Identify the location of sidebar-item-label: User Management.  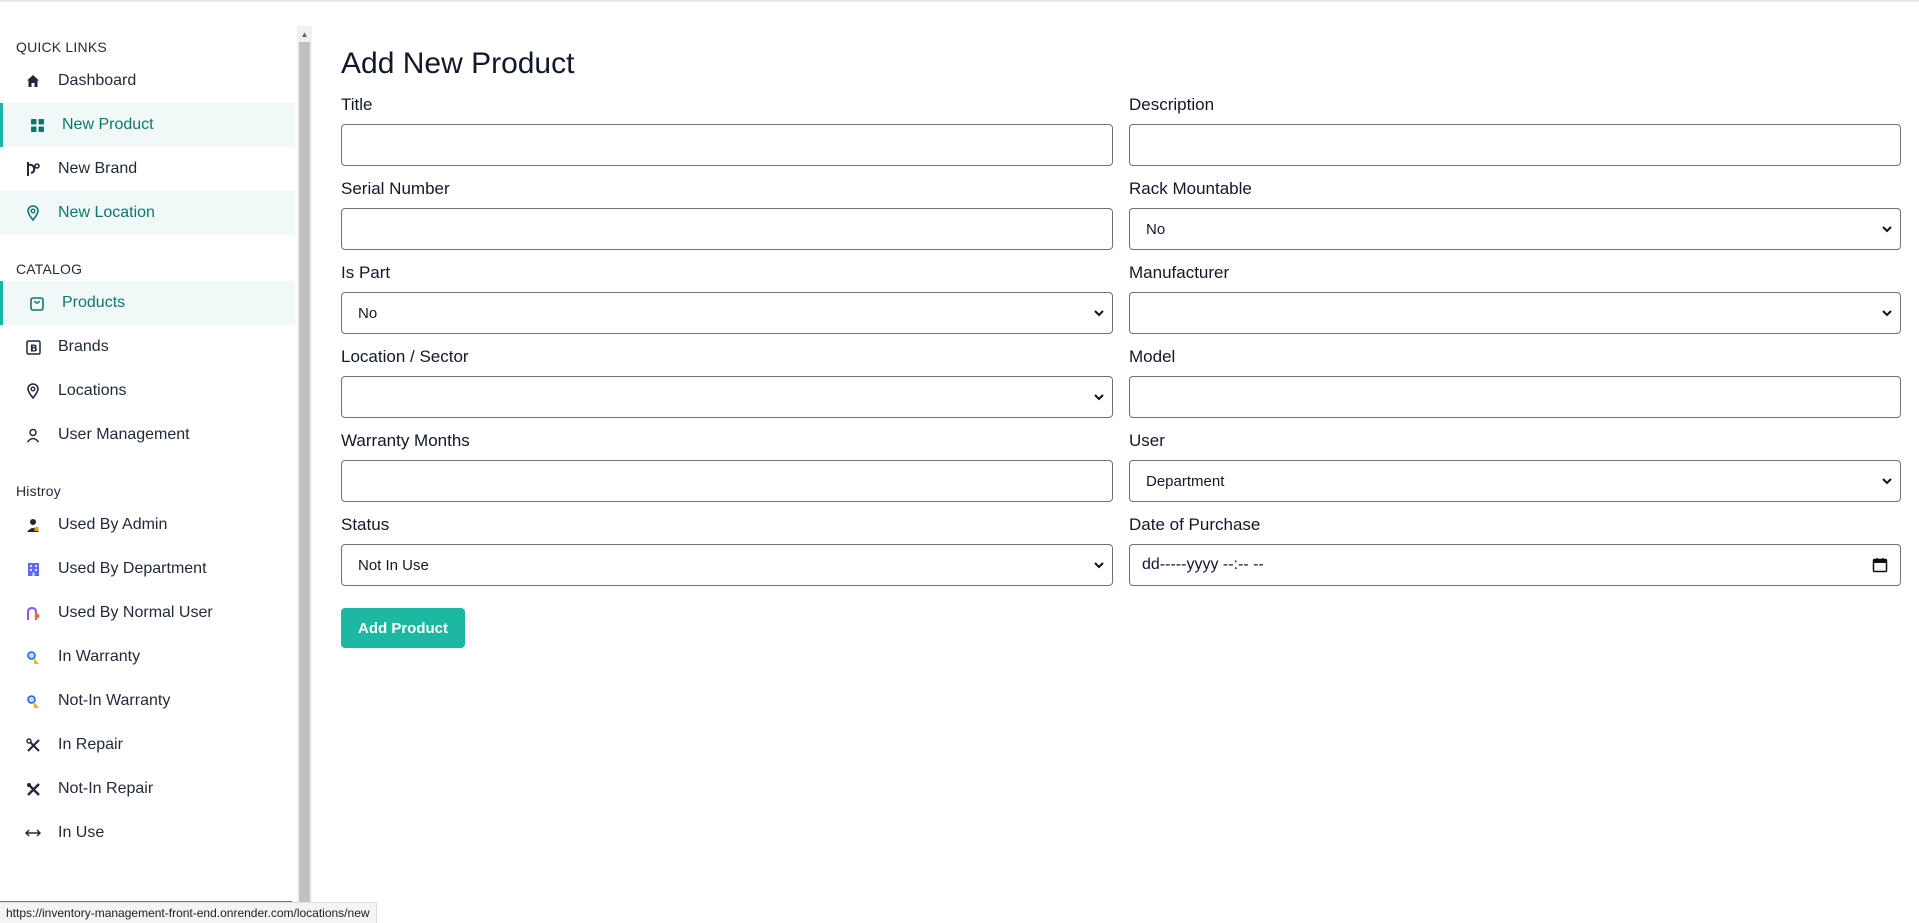
(124, 434).